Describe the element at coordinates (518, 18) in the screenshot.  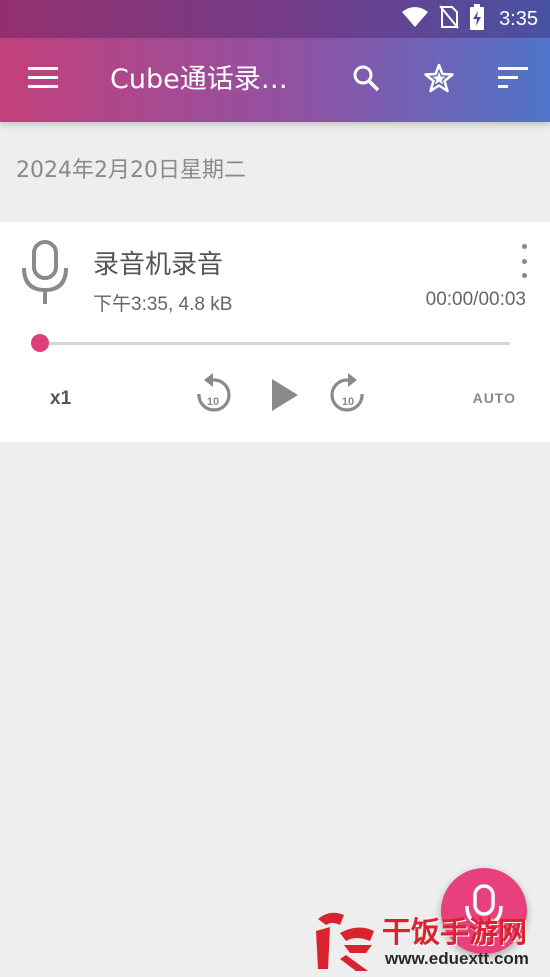
I see `status-time: 3:35` at that location.